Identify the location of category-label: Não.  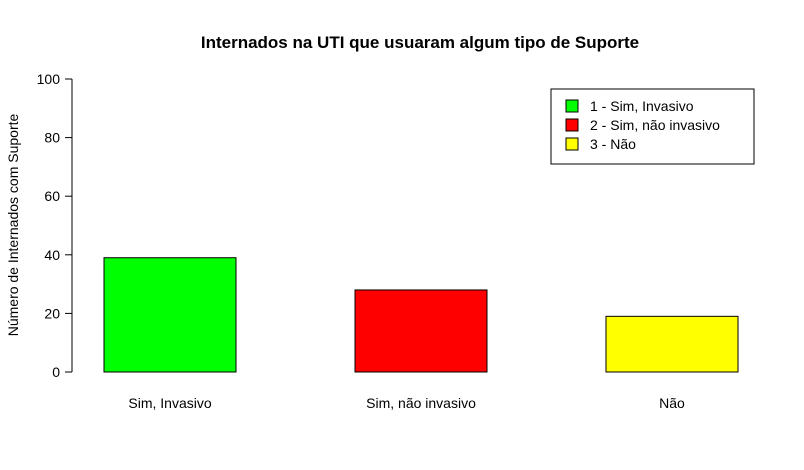
(672, 403).